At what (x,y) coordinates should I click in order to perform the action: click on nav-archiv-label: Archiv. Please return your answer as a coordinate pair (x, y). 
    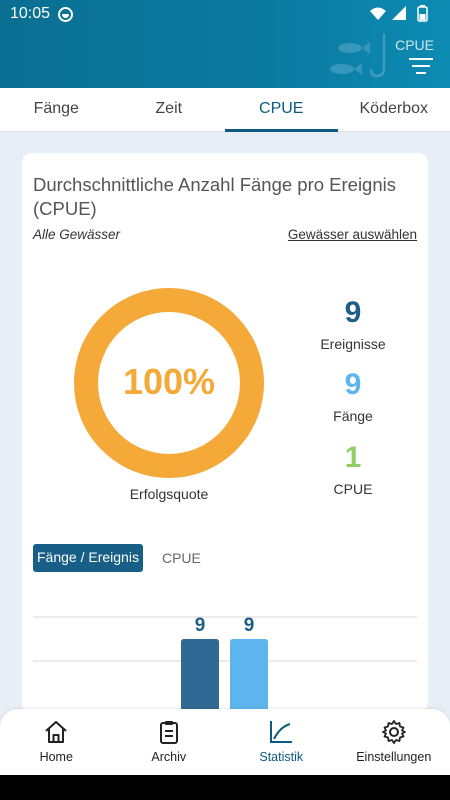
    Looking at the image, I should click on (169, 757).